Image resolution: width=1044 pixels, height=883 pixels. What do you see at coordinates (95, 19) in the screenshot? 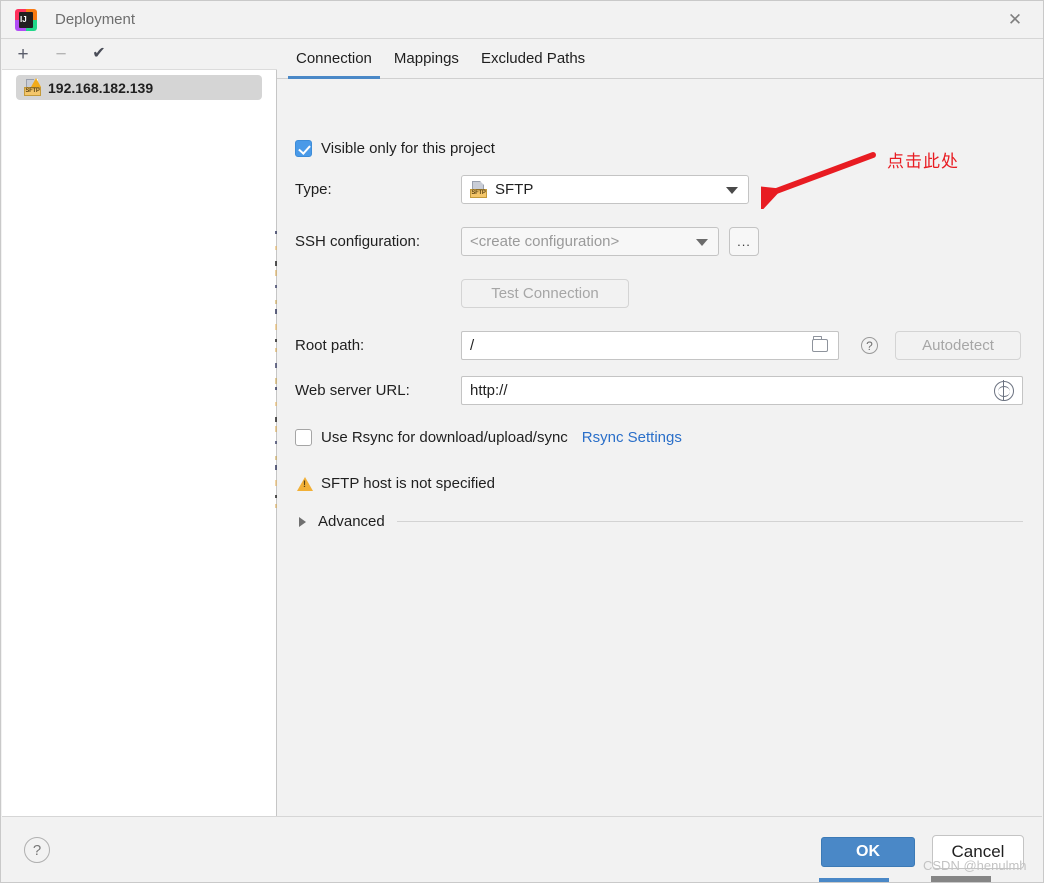
I see `dialog-title: Deployment` at bounding box center [95, 19].